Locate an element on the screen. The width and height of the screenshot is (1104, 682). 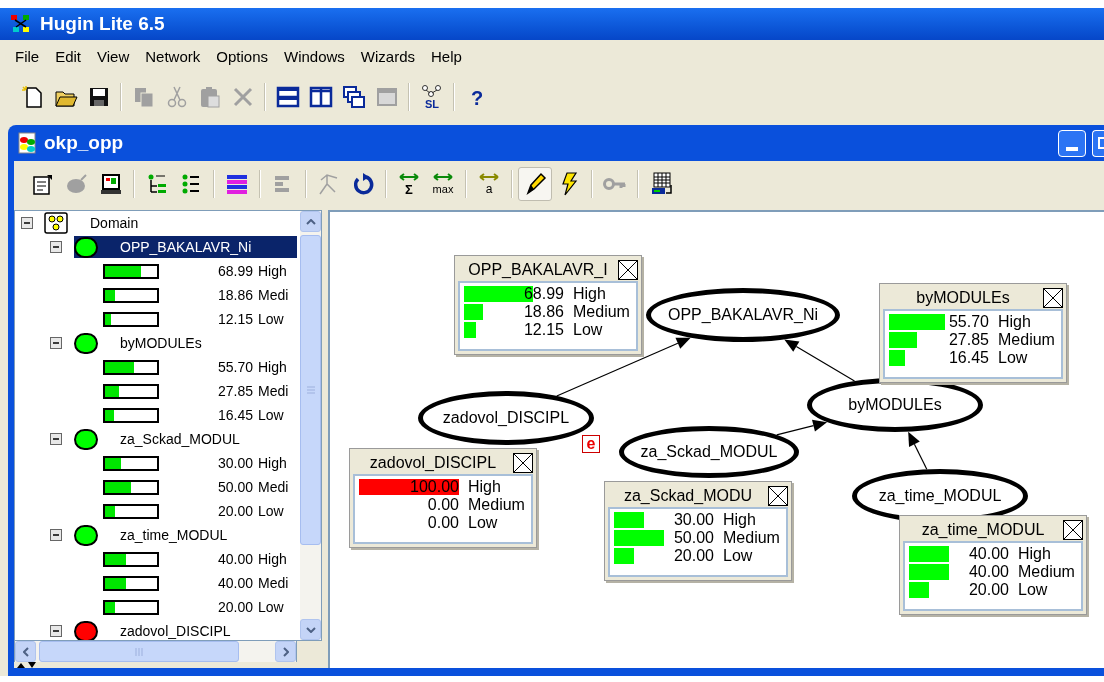
probability-value: 0.00 is located at coordinates (442, 505).